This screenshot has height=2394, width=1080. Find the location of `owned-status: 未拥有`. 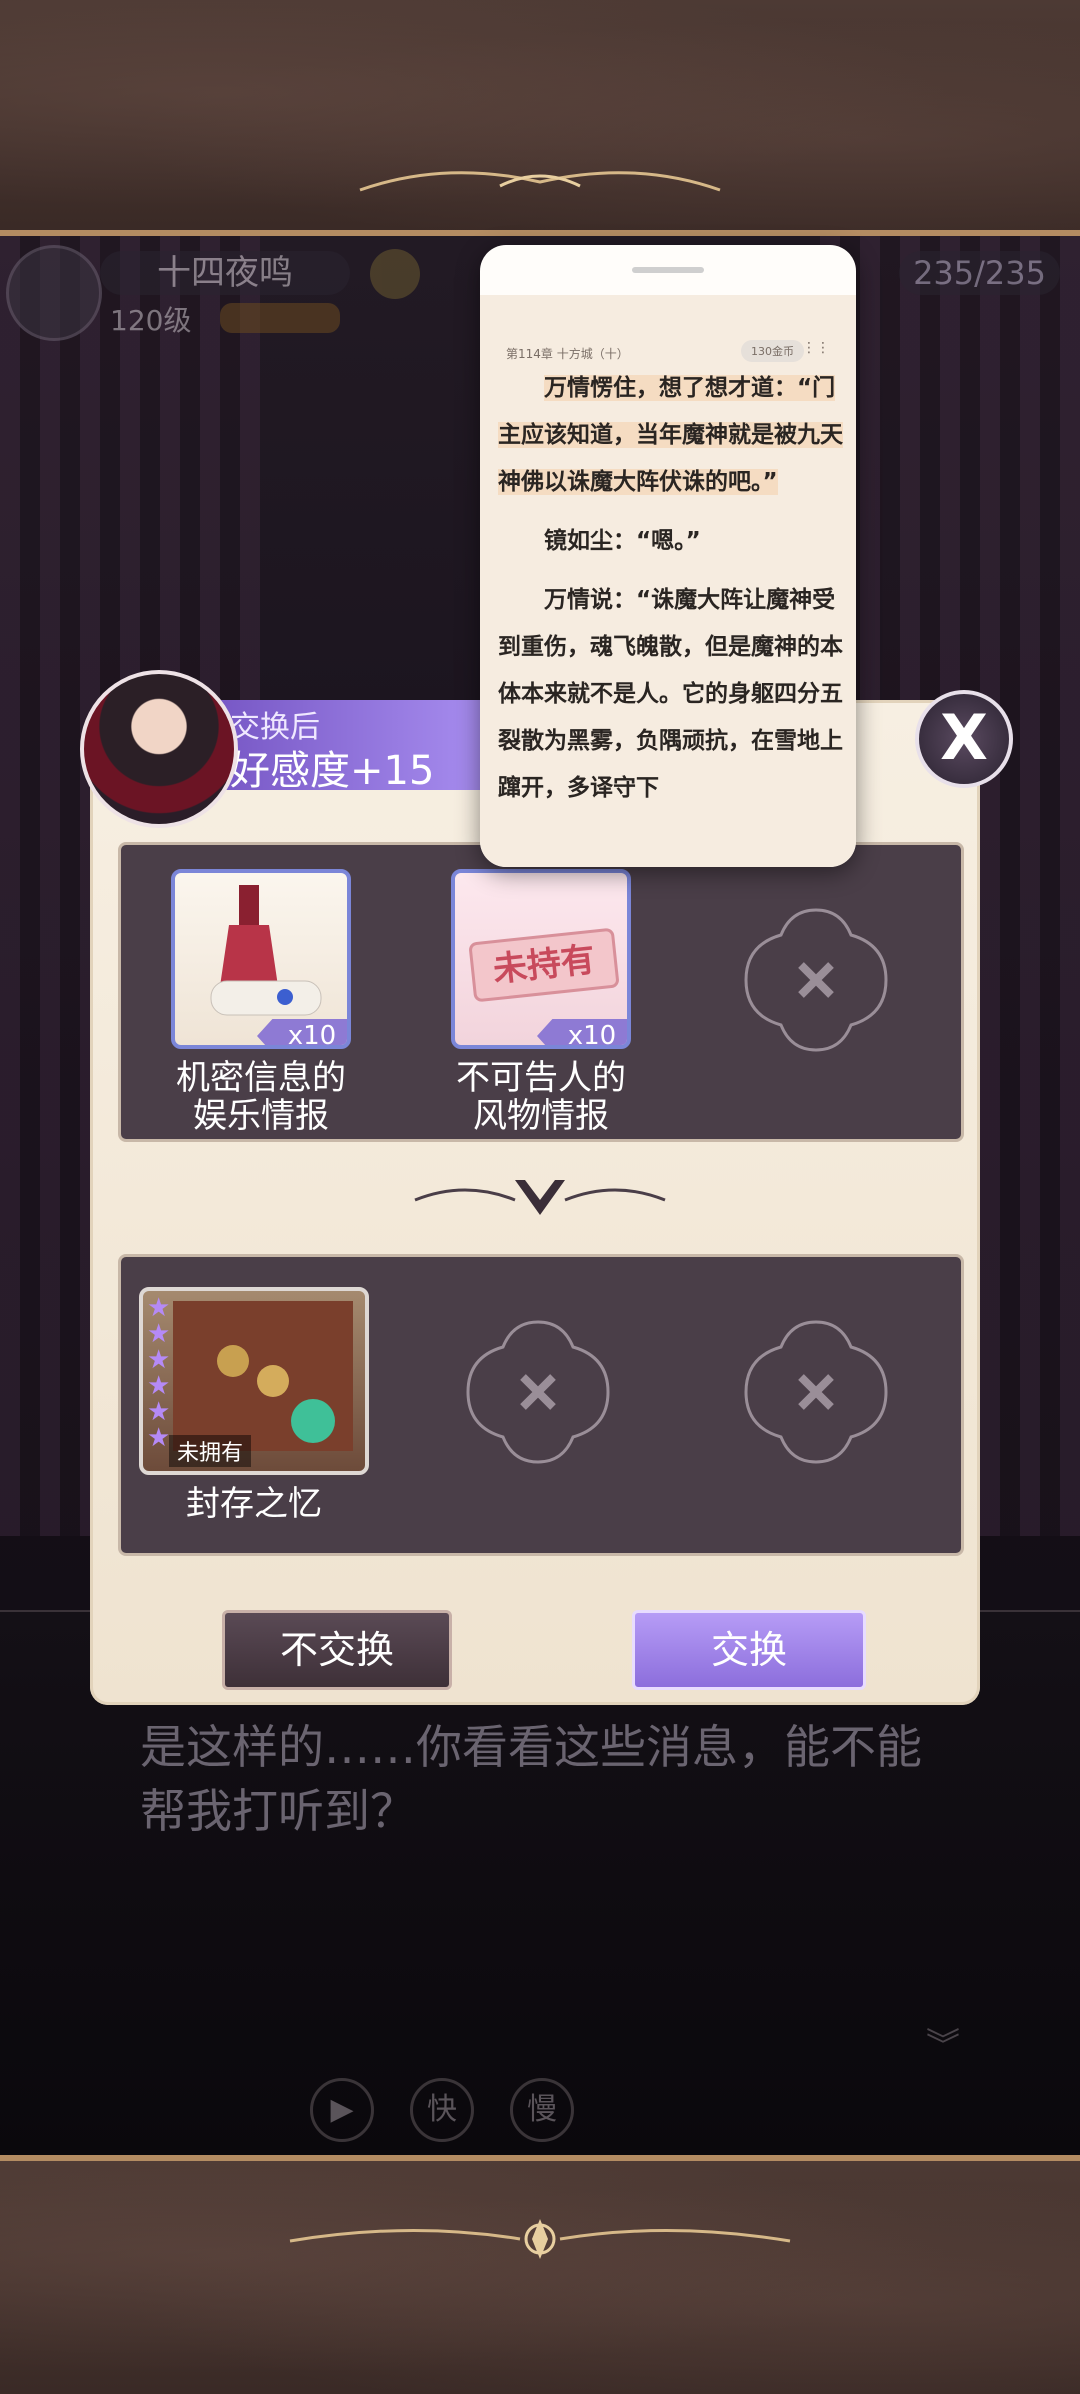

owned-status: 未拥有 is located at coordinates (210, 1451).